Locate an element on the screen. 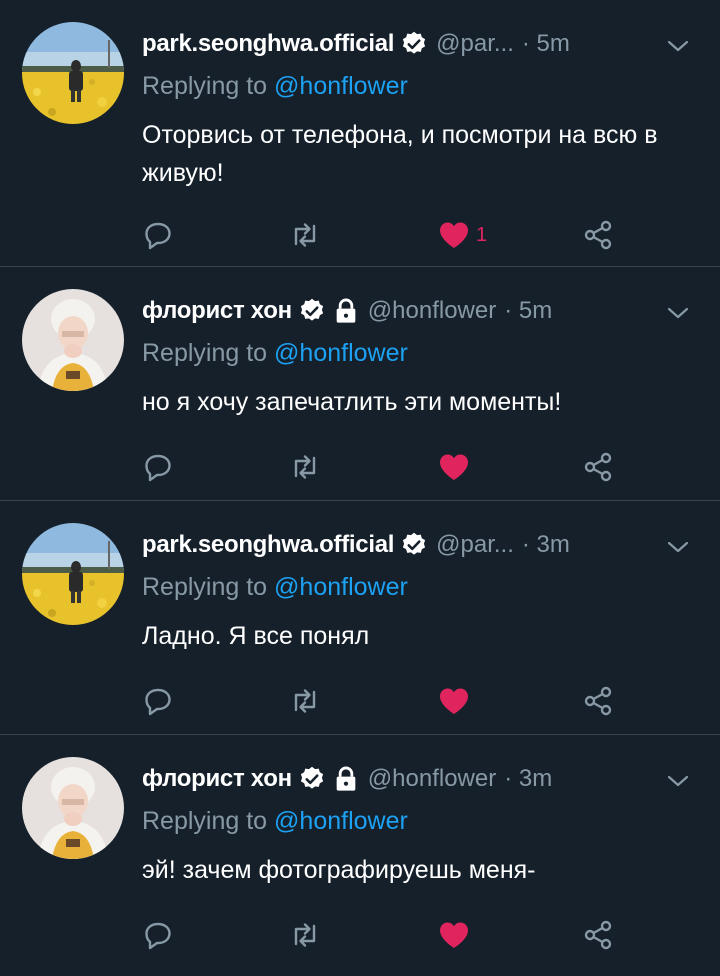 The height and width of the screenshot is (976, 720). like-count: 1 is located at coordinates (482, 234).